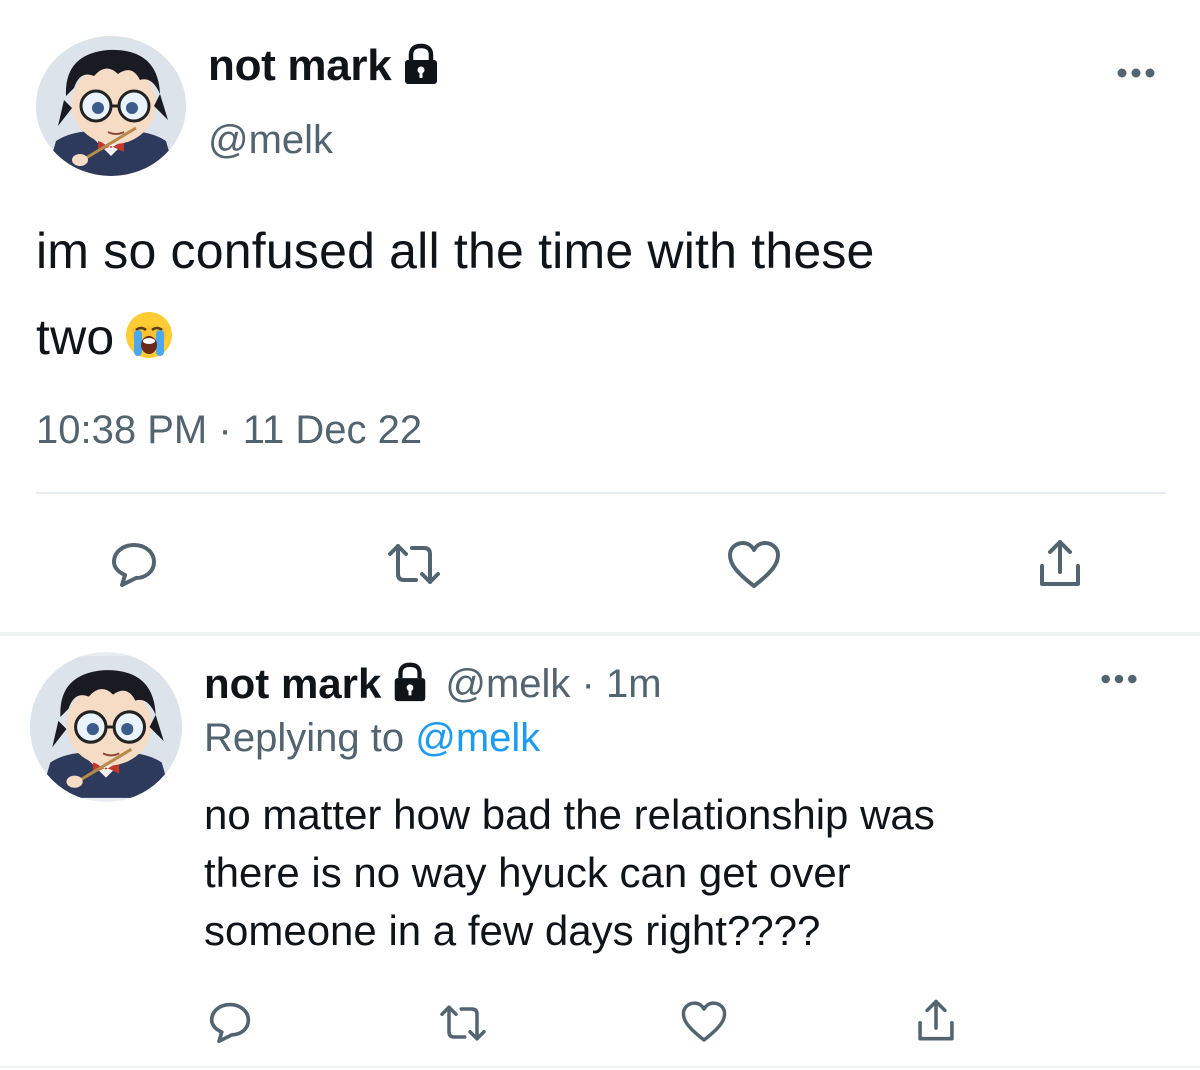  I want to click on replying-to-label: Replying to, so click(304, 738).